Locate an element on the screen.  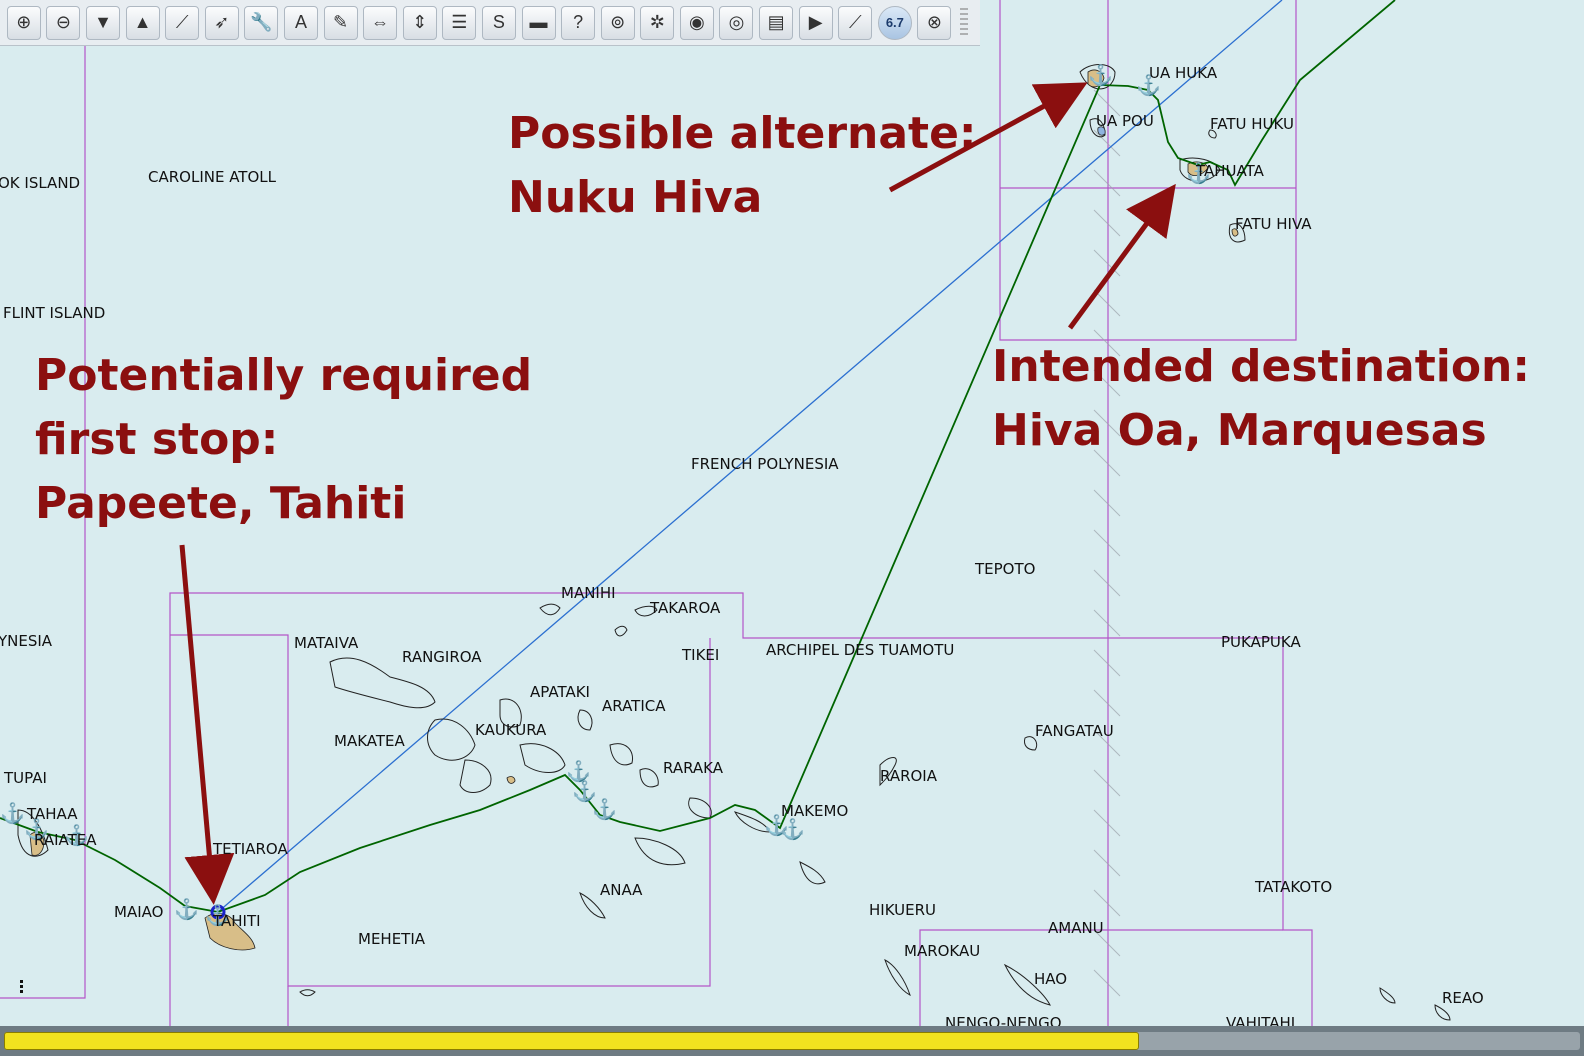
zoom-in-icon: ⊕ is located at coordinates (24, 22).